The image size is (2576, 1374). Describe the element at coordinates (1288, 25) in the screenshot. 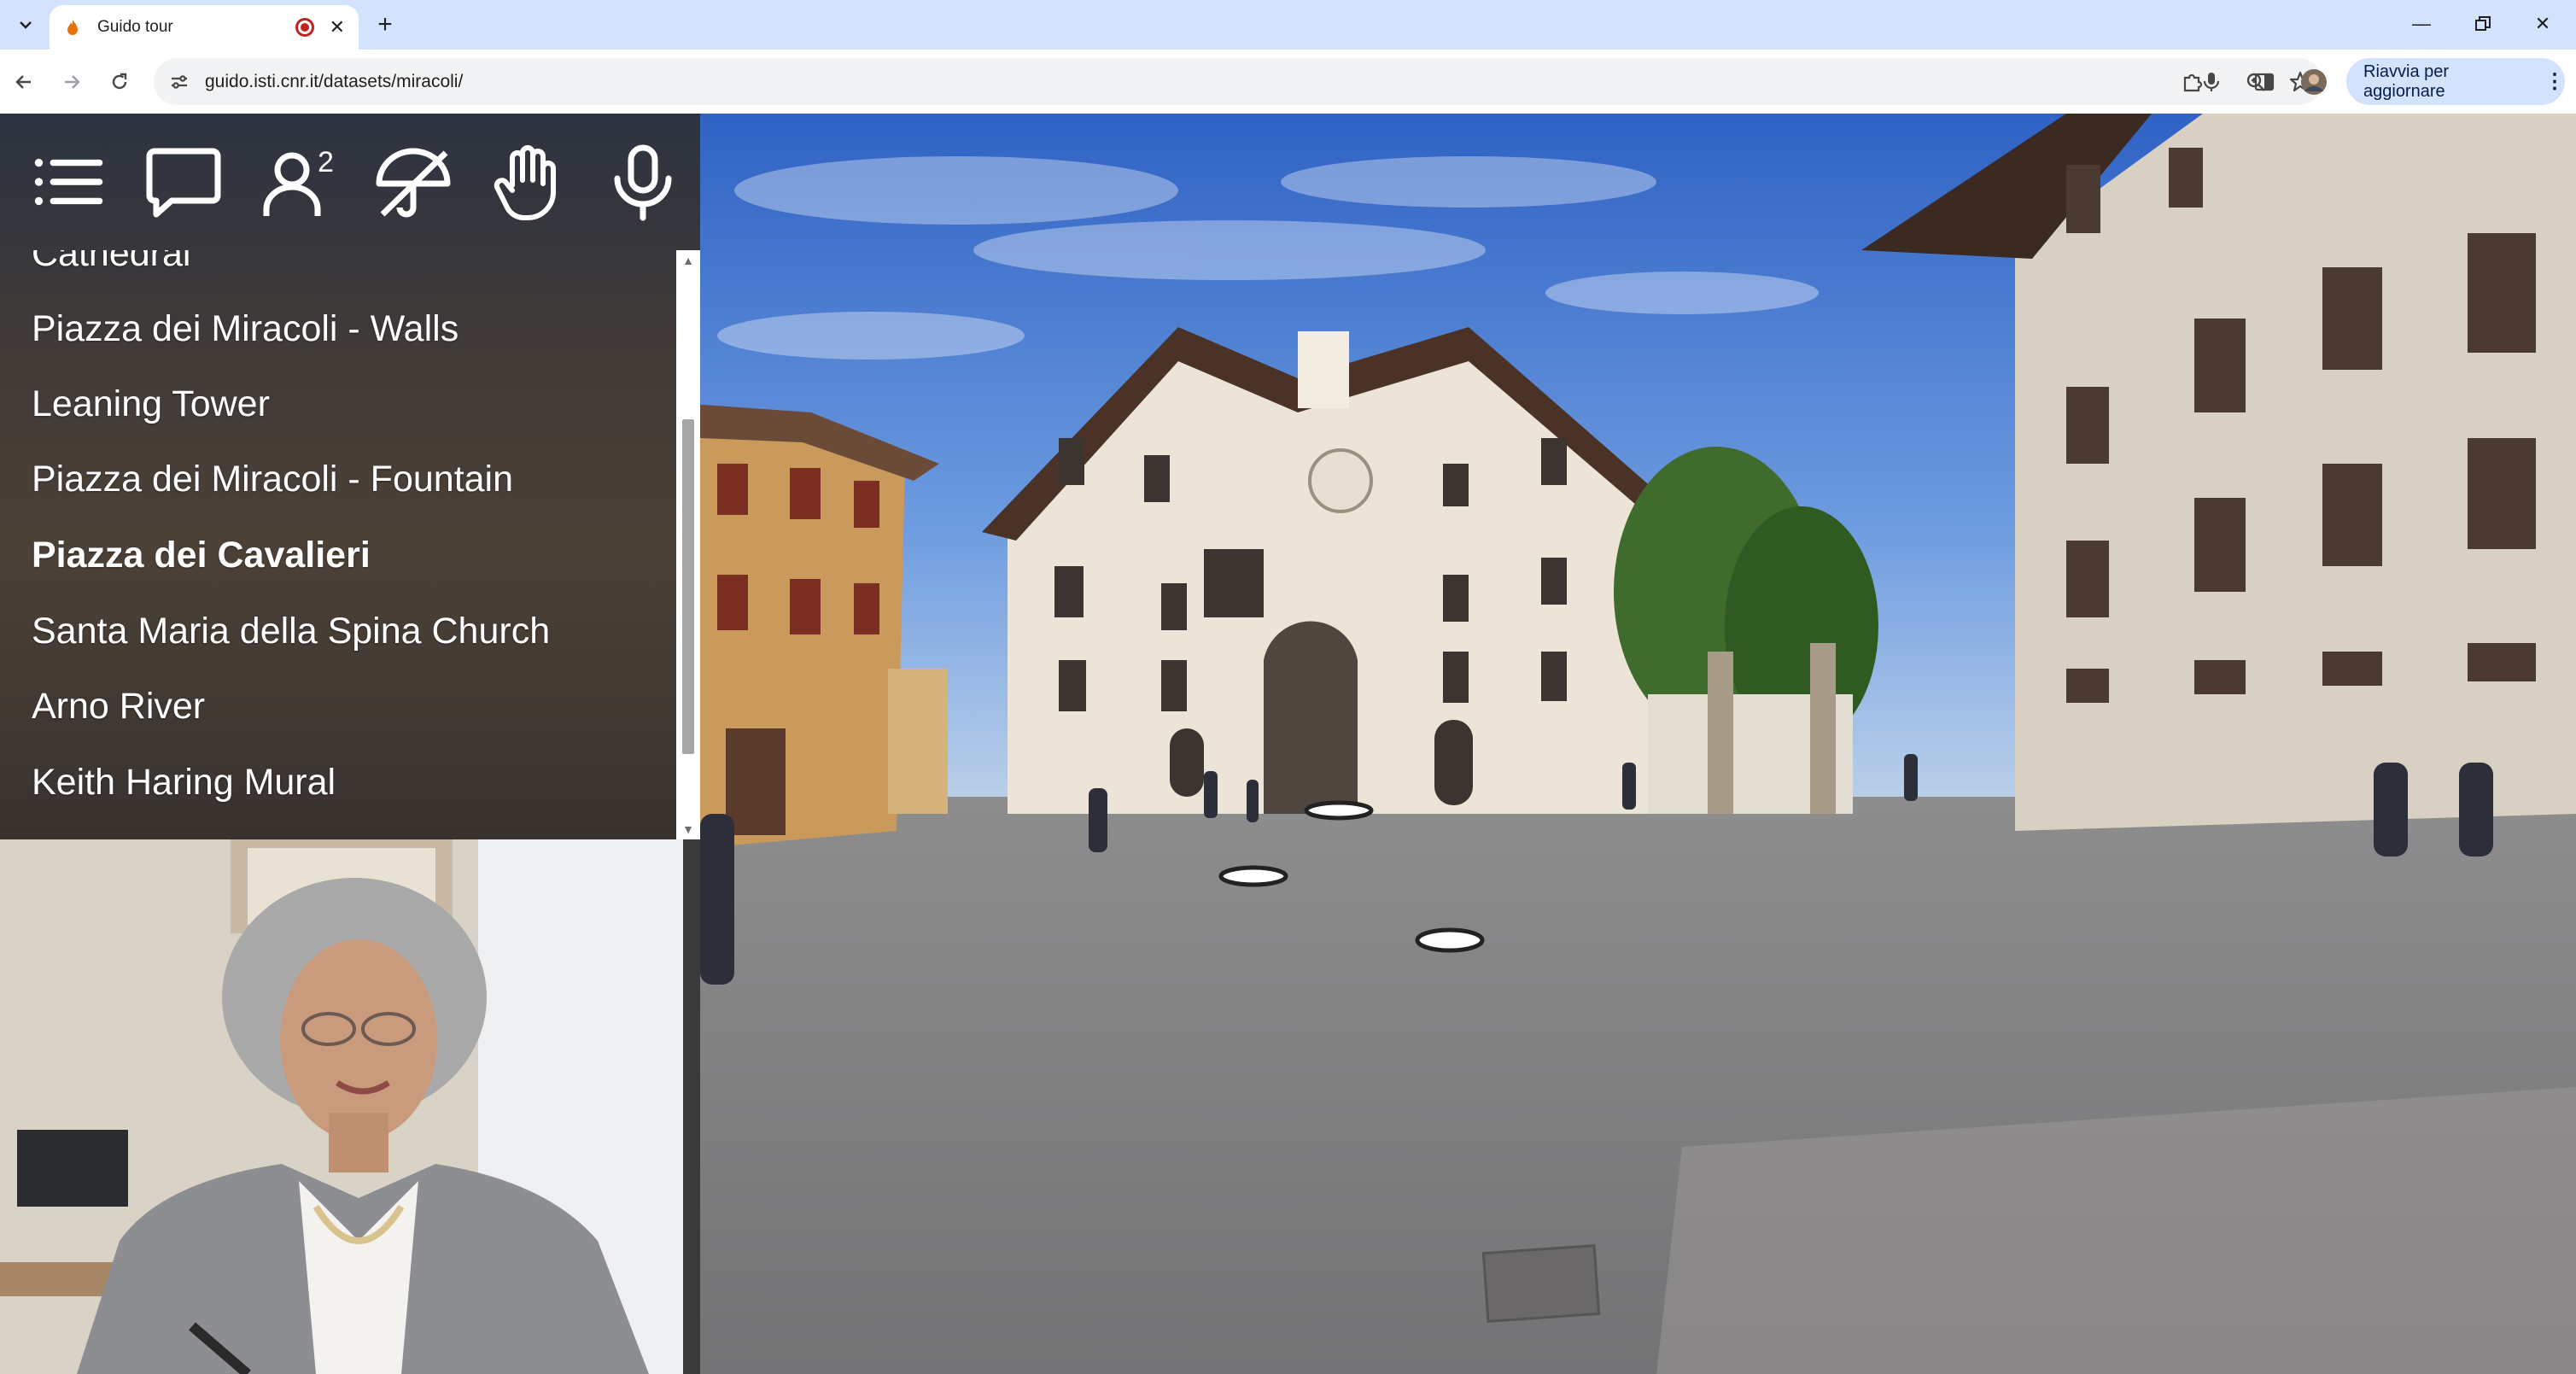

I see `browser-tab-strip: Guido tour ✕ + — ✕` at that location.